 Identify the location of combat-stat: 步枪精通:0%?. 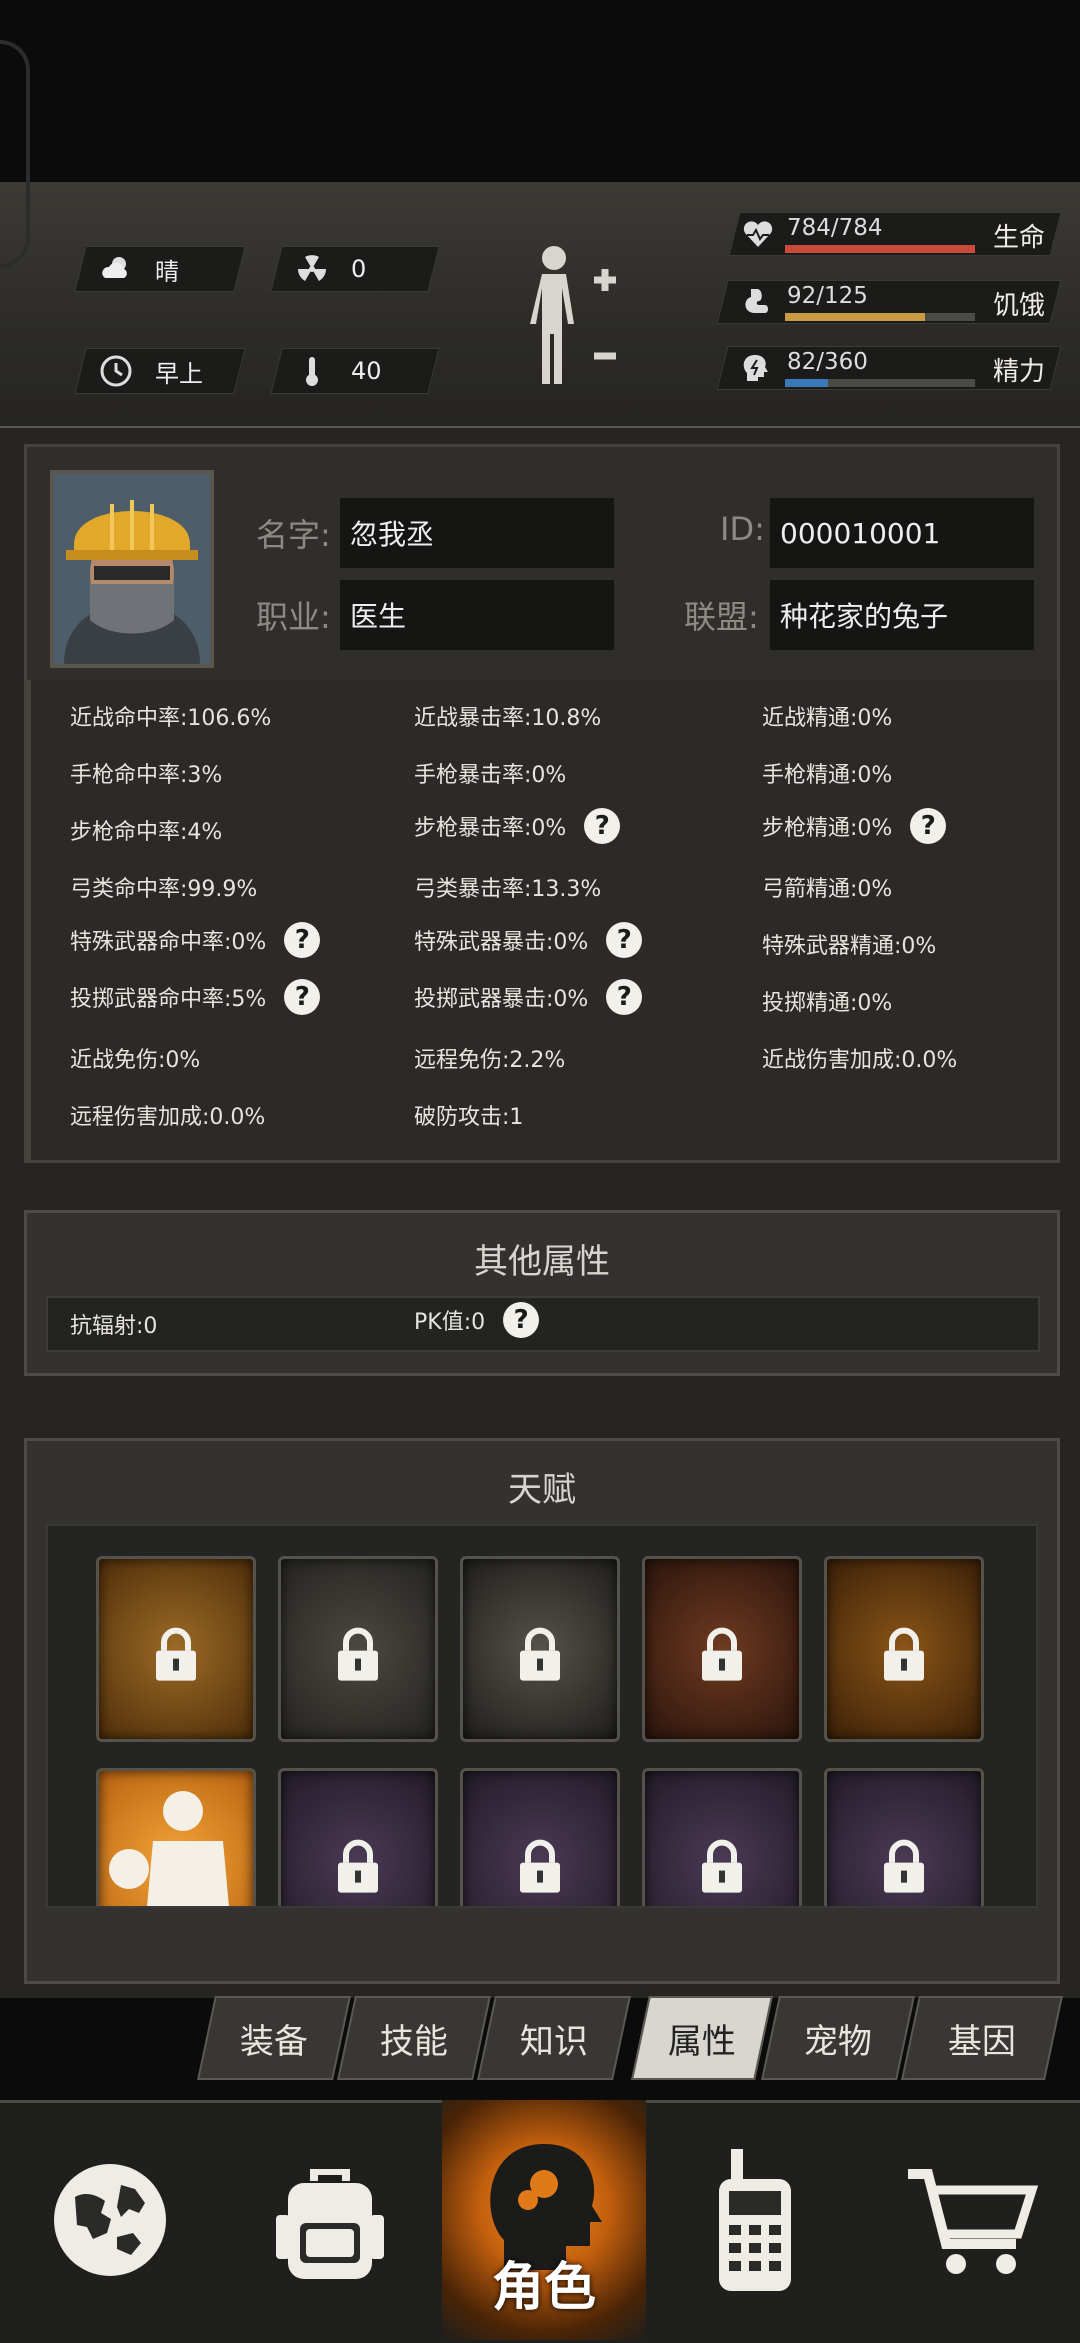
(854, 826).